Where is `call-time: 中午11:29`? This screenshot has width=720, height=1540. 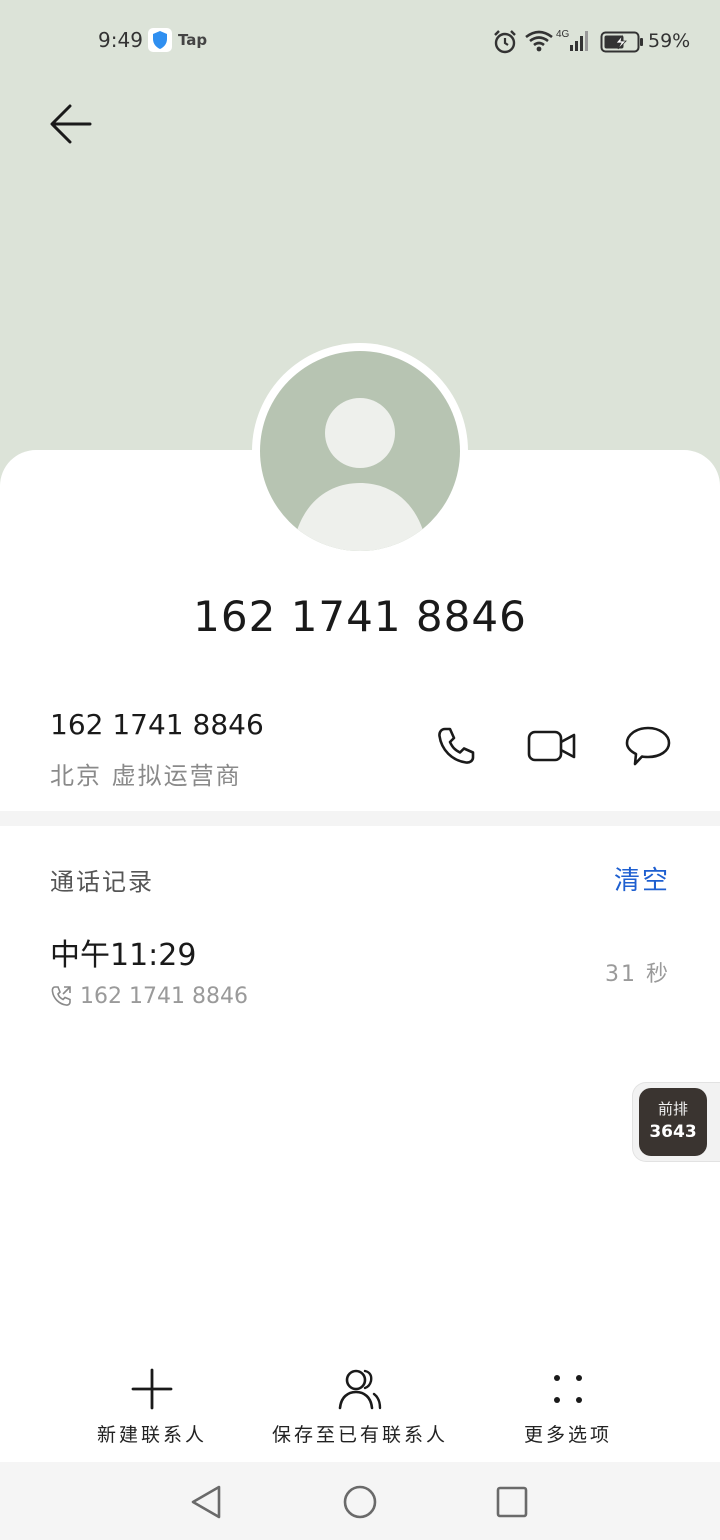 call-time: 中午11:29 is located at coordinates (123, 955).